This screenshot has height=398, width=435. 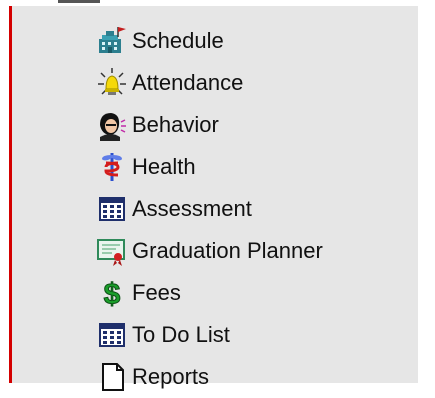 What do you see at coordinates (112, 335) in the screenshot?
I see `to-do-list-icon` at bounding box center [112, 335].